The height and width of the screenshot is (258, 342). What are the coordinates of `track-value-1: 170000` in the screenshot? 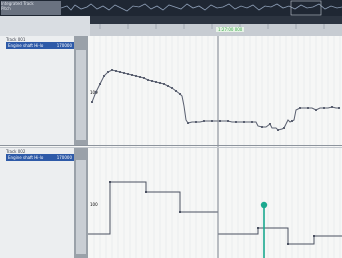 It's located at (64, 45).